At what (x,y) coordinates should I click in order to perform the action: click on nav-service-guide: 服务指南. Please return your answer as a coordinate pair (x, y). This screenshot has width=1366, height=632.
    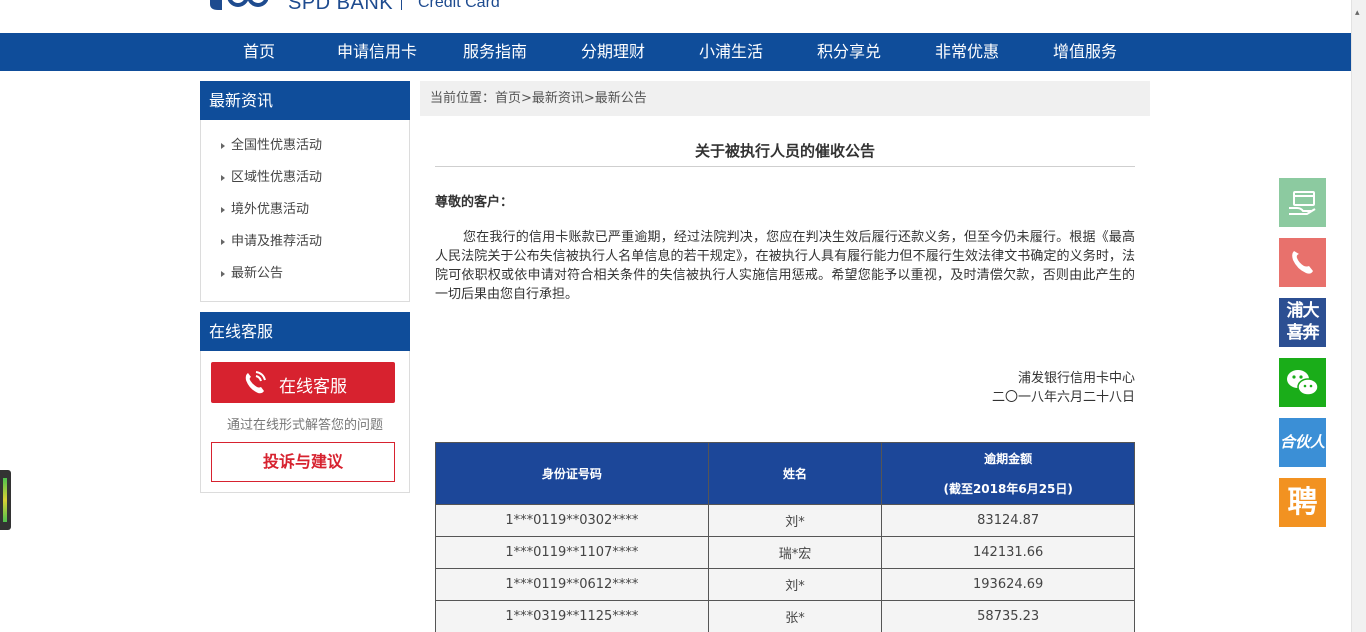
    Looking at the image, I should click on (495, 52).